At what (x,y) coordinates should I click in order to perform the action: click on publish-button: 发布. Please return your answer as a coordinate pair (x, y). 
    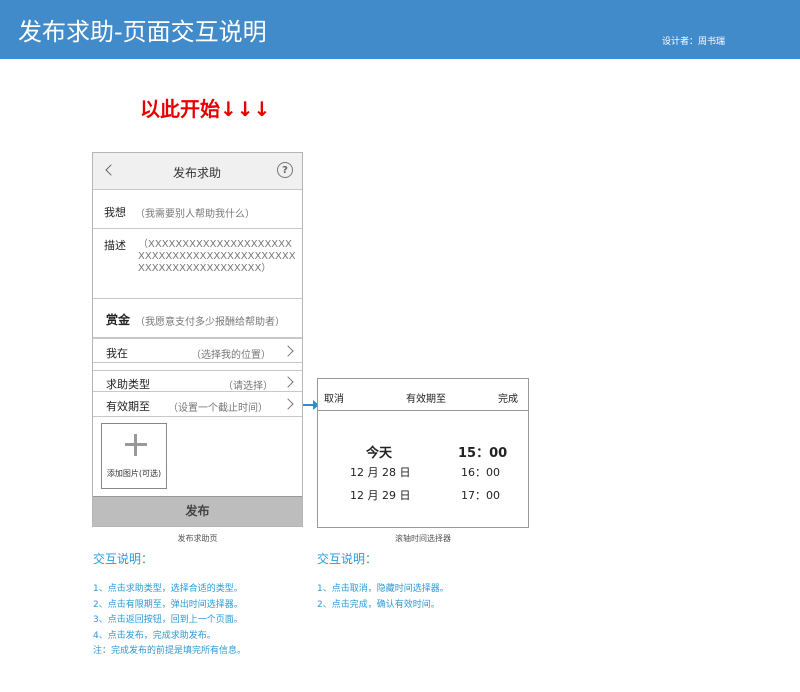
    Looking at the image, I should click on (197, 511).